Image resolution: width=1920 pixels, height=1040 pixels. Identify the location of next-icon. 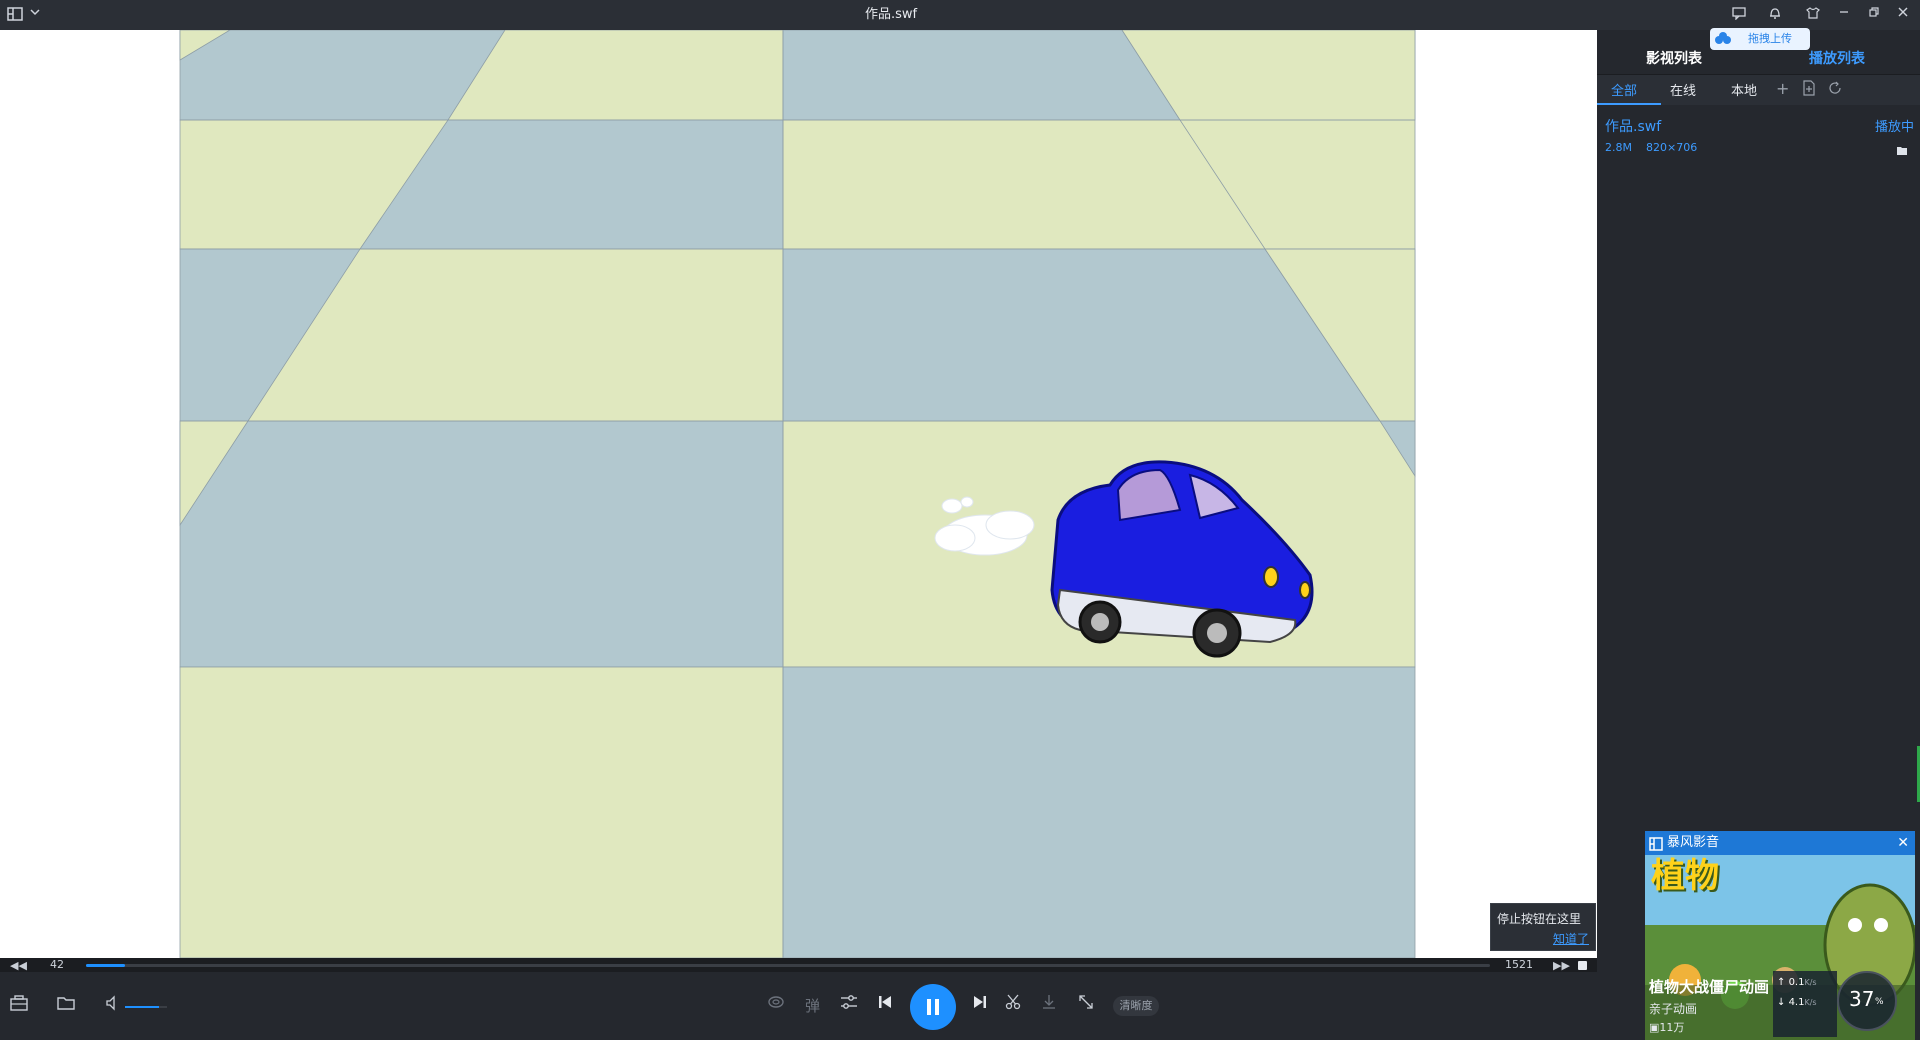
(980, 1004).